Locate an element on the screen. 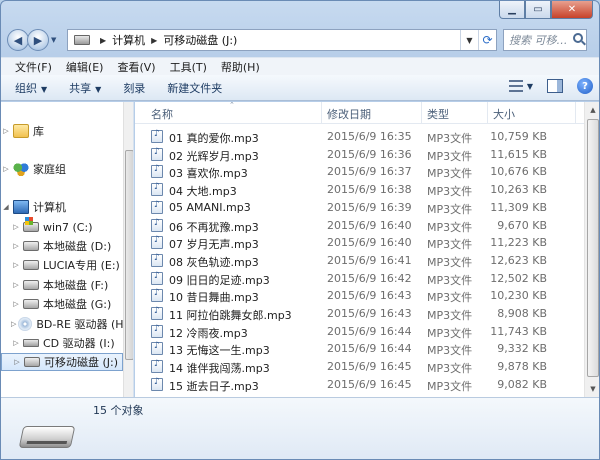 Image resolution: width=600 pixels, height=460 pixels. forward-button: ▶ is located at coordinates (38, 40).